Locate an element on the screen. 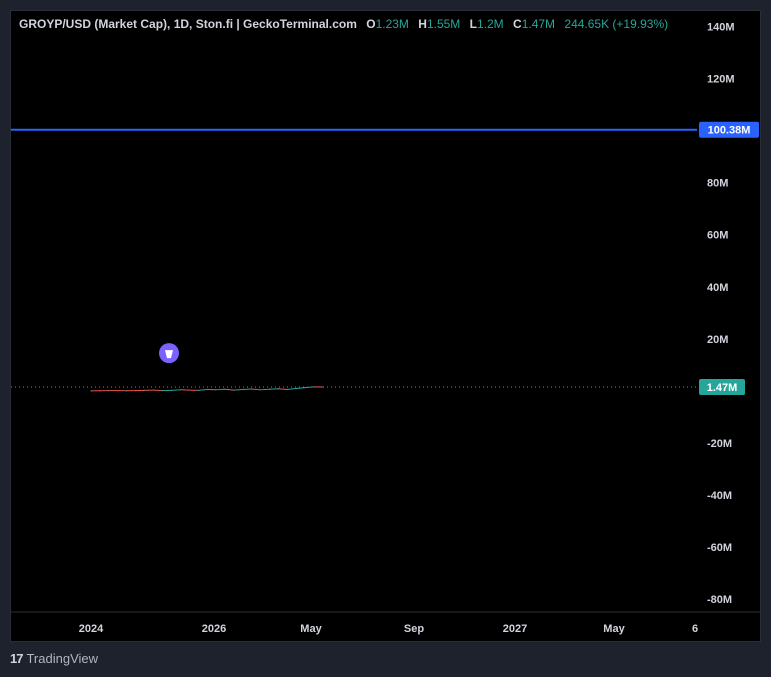 The image size is (771, 677). y-tick-label: 40M is located at coordinates (717, 288).